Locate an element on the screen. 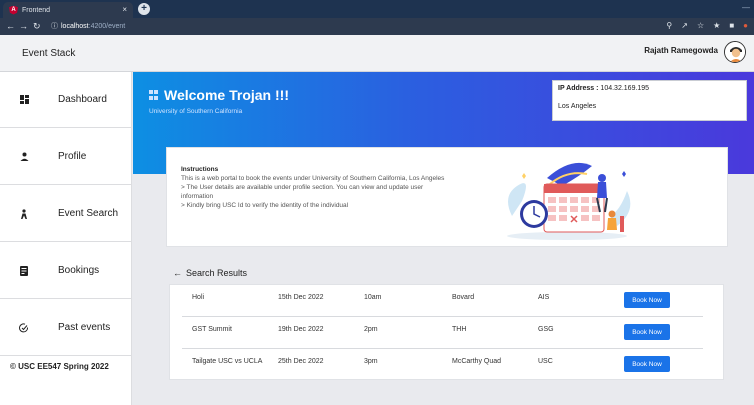  calendar-illustration is located at coordinates (569, 201).